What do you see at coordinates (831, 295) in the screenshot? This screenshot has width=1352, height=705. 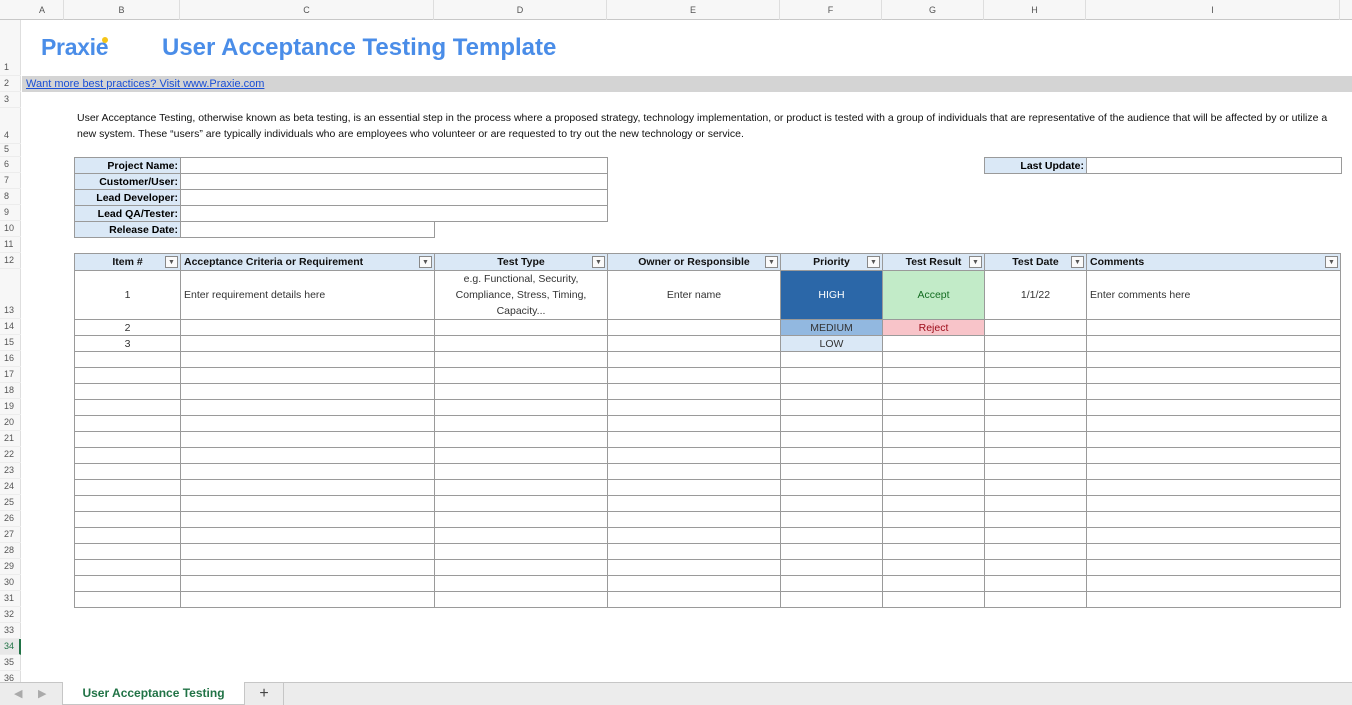 I see `priority-cell: HIGH` at bounding box center [831, 295].